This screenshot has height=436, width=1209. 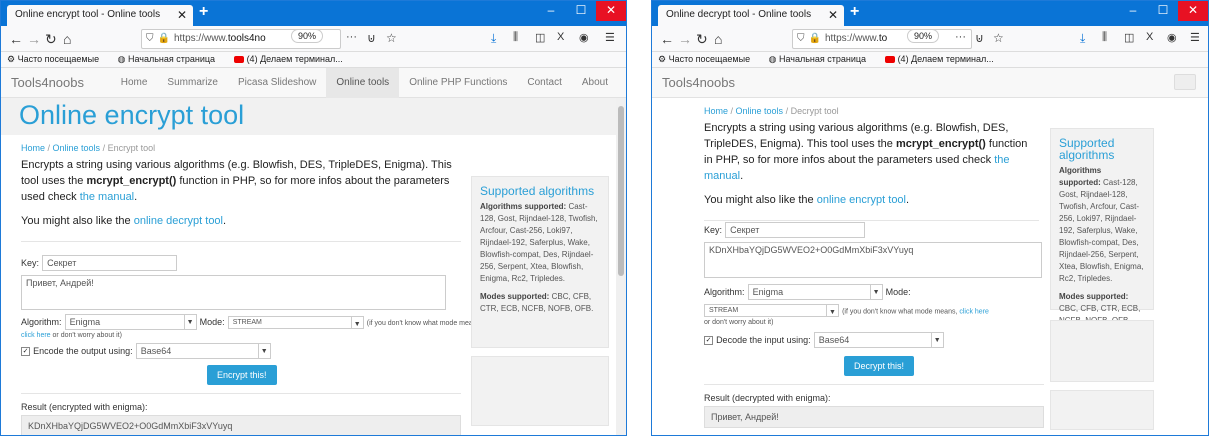 I want to click on encode-checkbox: ✓, so click(x=25, y=351).